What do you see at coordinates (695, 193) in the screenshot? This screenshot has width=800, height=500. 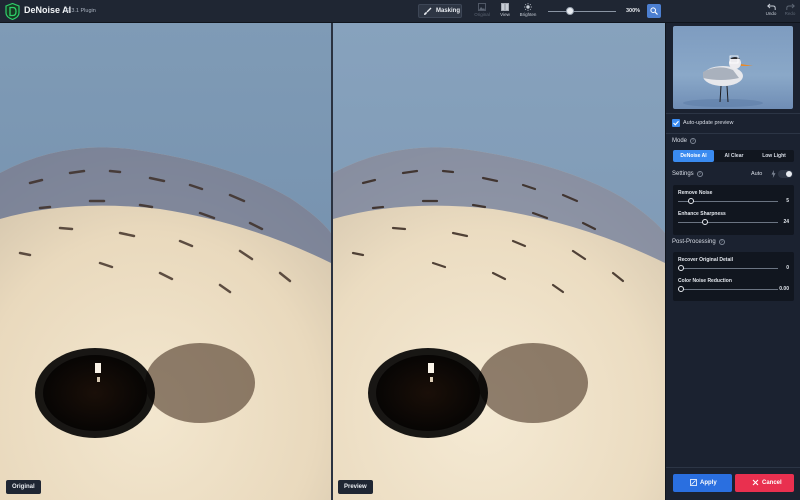 I see `remove-noise-label: Remove Noise` at bounding box center [695, 193].